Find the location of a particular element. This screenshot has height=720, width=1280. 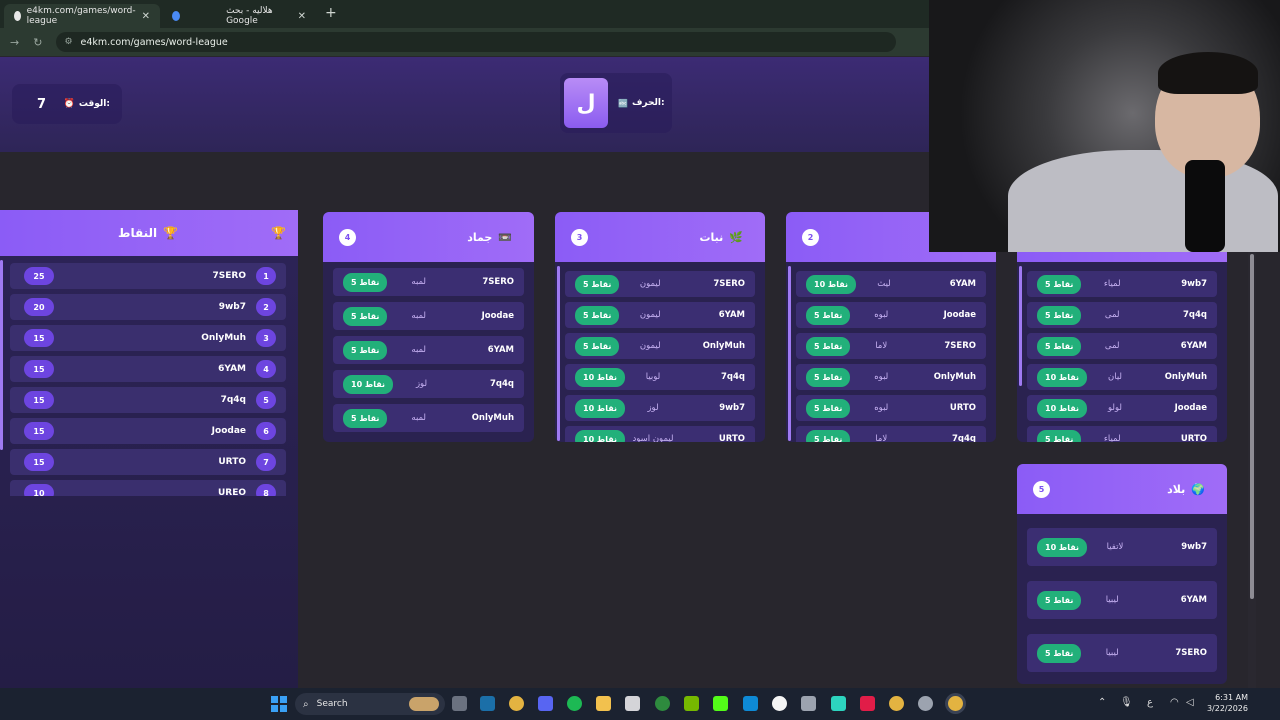

answer-row: URTO لمياء 5 نقاط is located at coordinates (1122, 434).